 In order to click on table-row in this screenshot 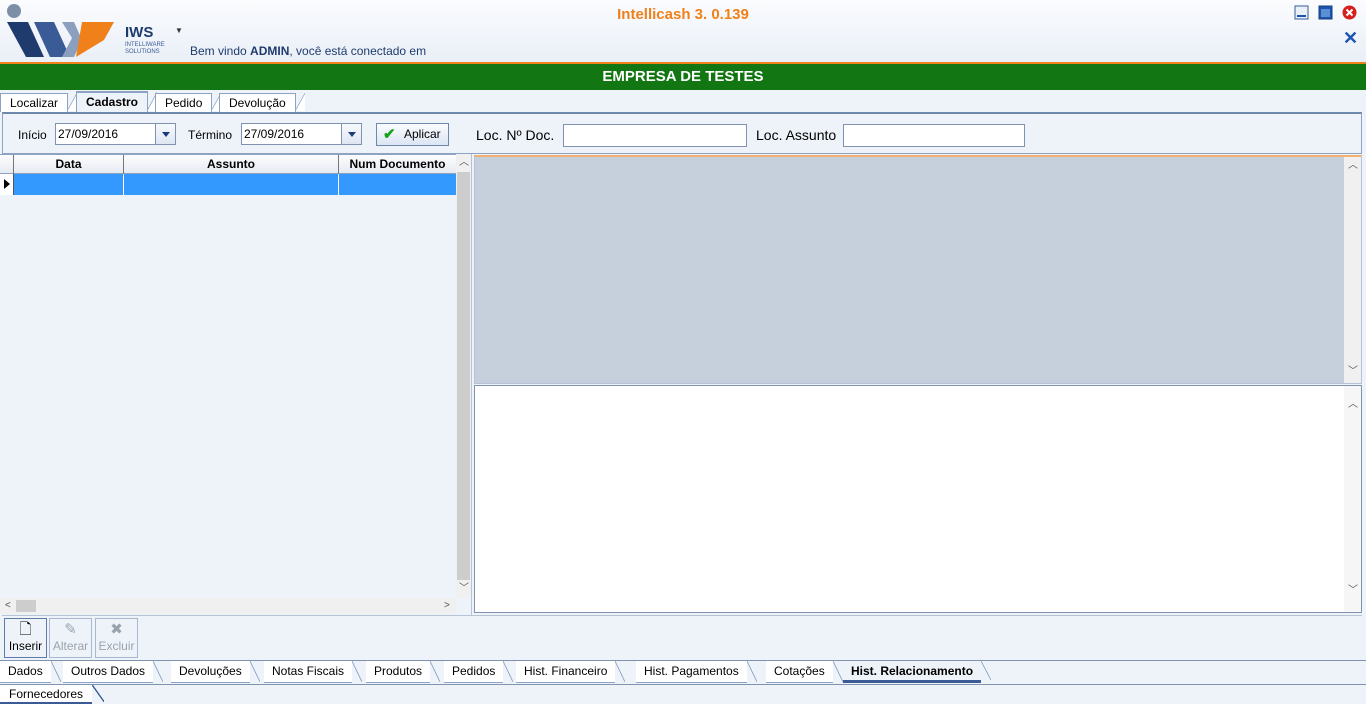, I will do `click(228, 184)`.